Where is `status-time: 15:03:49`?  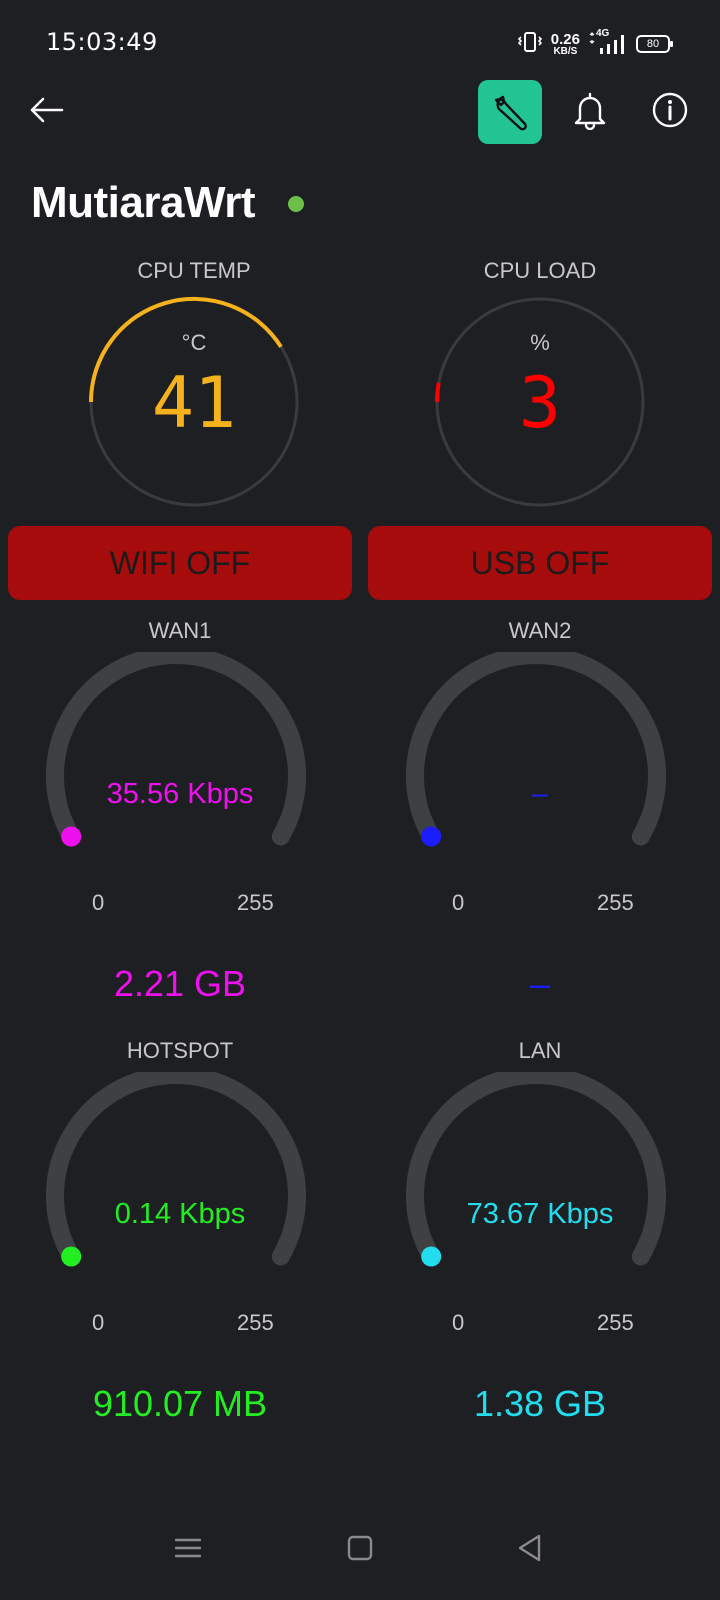
status-time: 15:03:49 is located at coordinates (102, 42).